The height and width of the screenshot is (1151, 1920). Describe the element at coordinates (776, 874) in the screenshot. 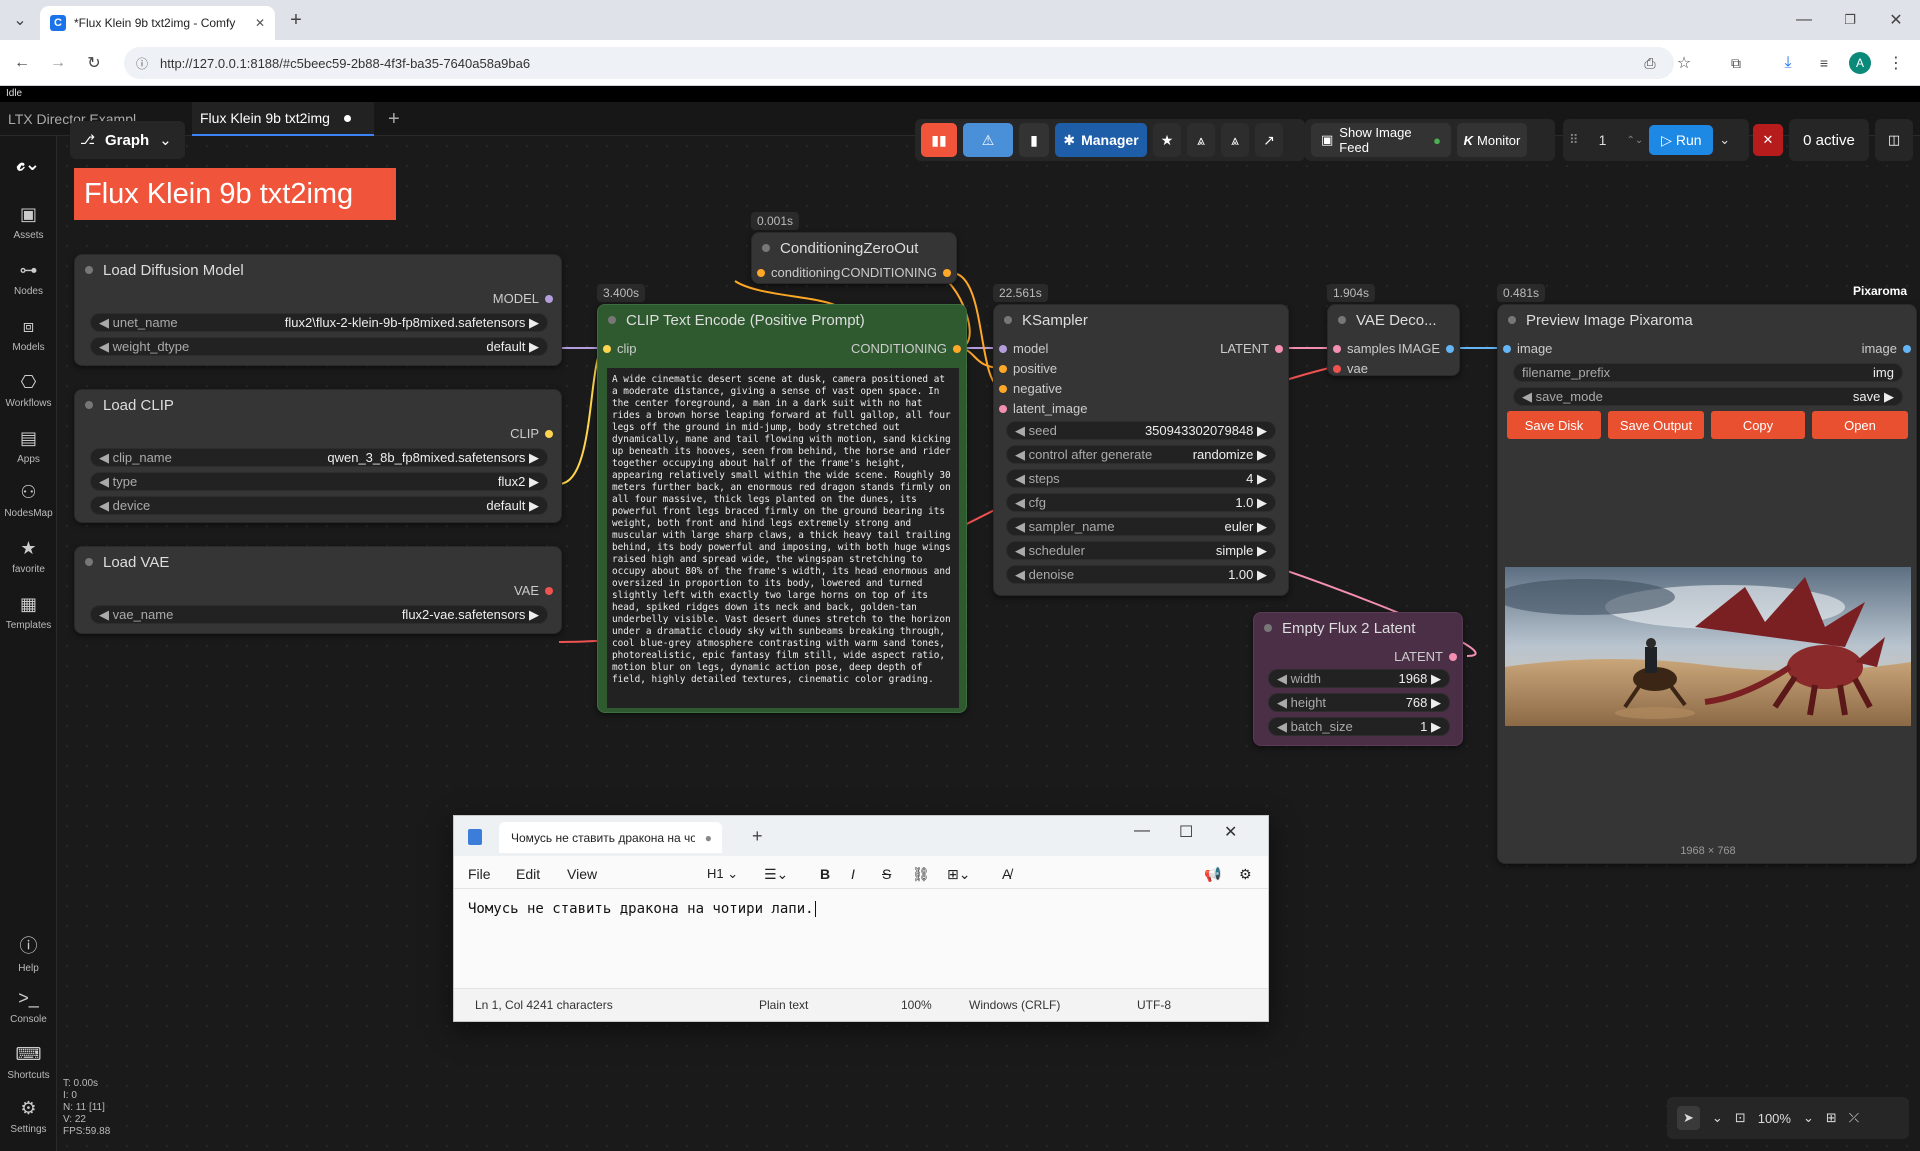

I see `list-dropdown-icon: ☰⌄` at that location.